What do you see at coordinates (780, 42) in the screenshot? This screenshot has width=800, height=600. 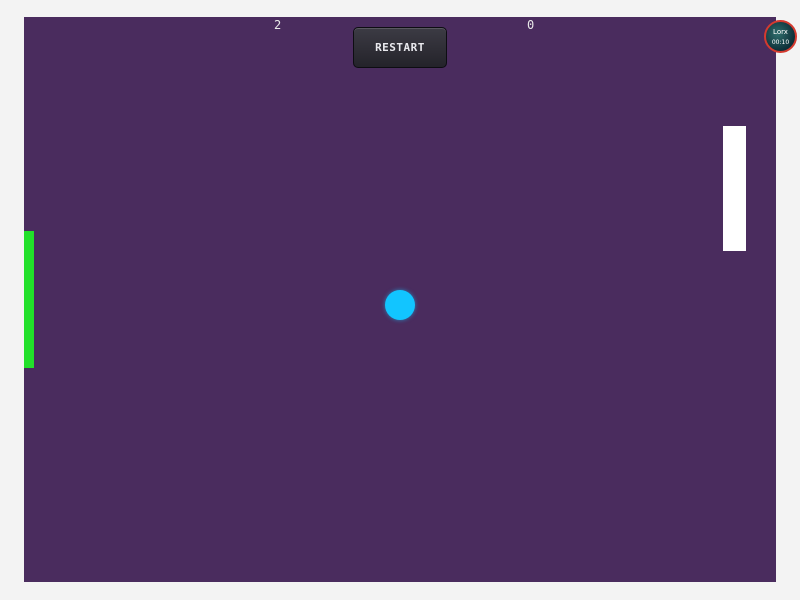 I see `recorder-timer: 00:10` at bounding box center [780, 42].